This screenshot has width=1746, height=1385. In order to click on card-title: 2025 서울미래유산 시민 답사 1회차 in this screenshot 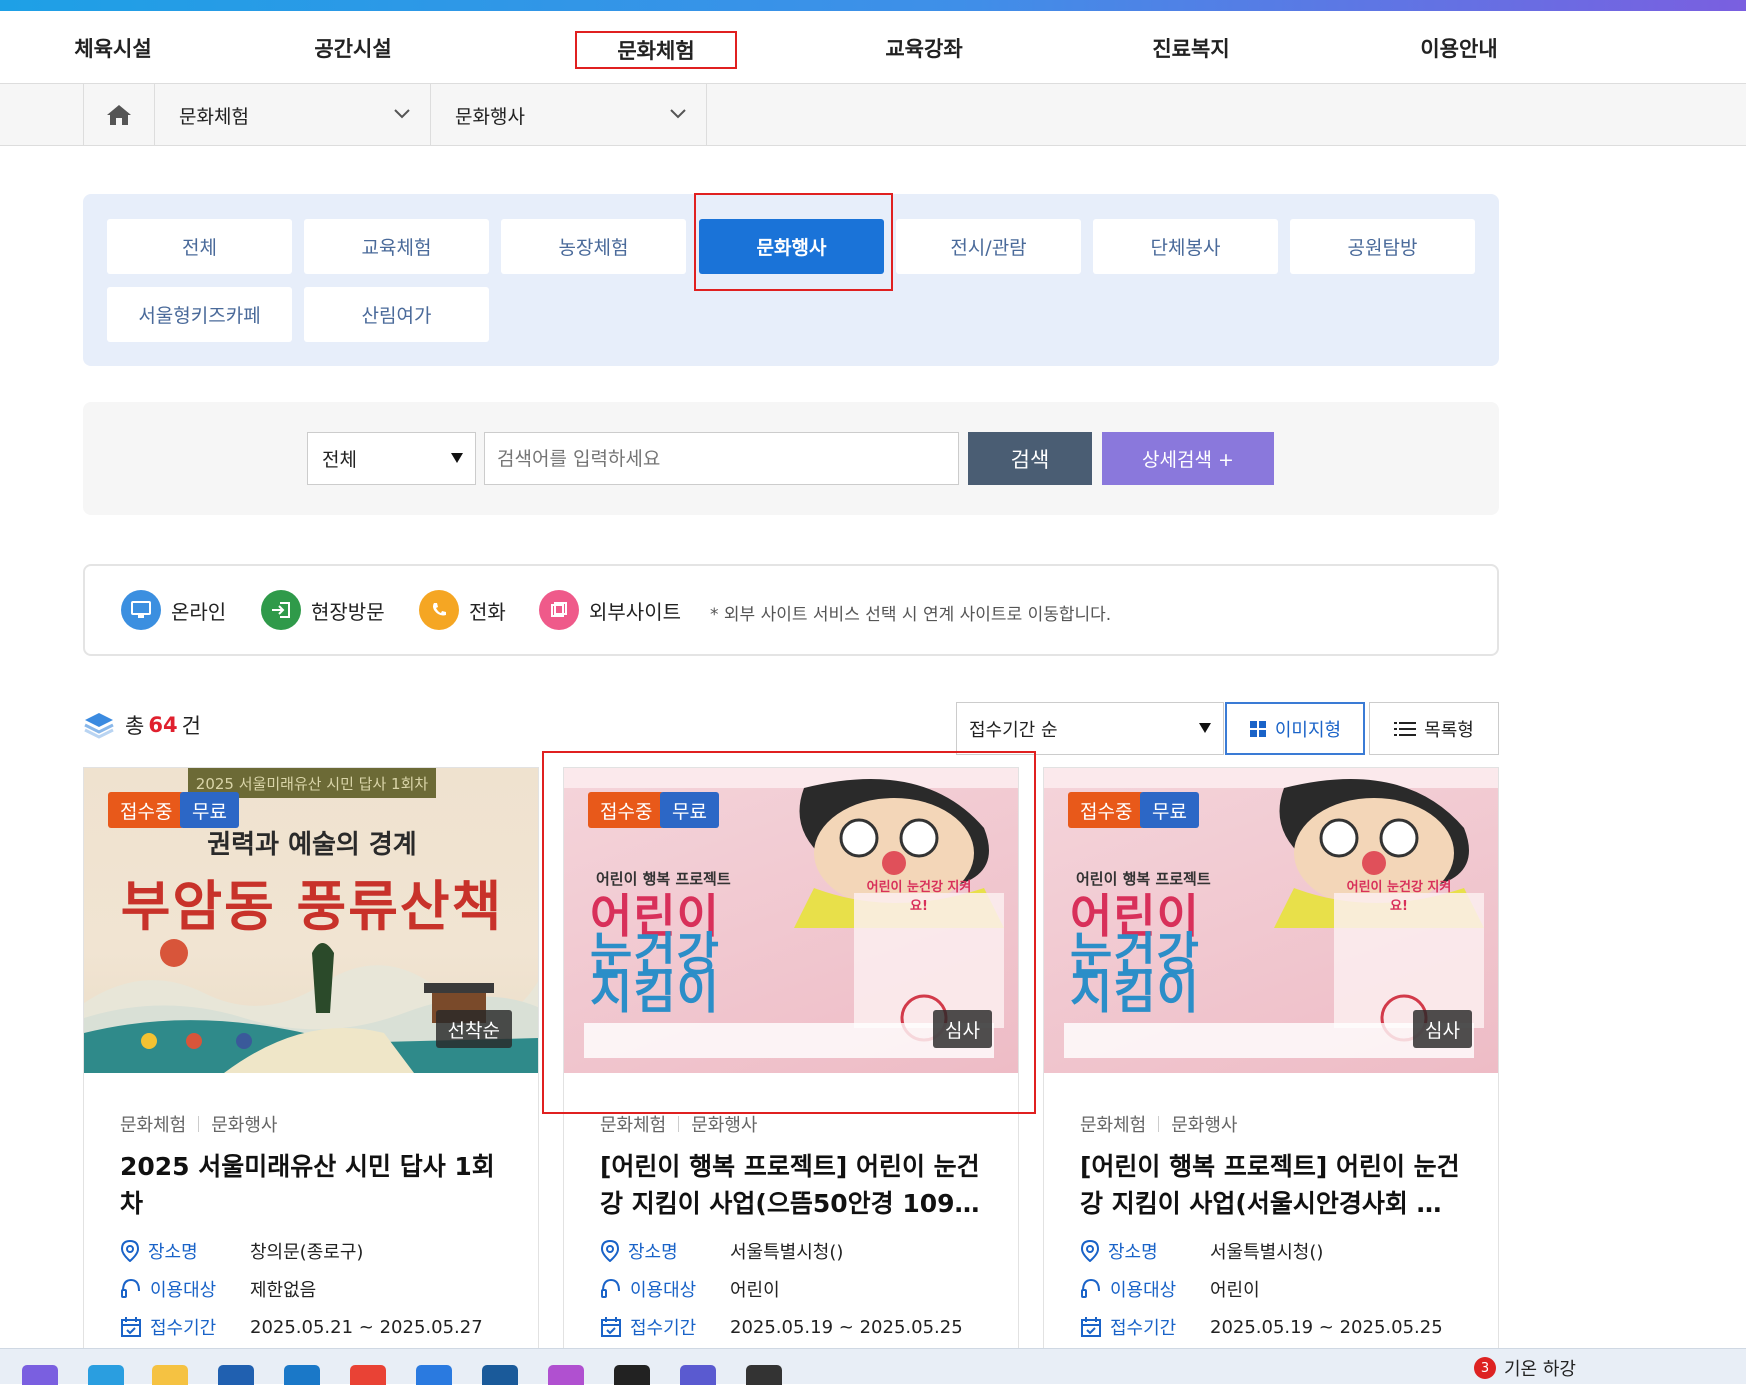, I will do `click(315, 1185)`.